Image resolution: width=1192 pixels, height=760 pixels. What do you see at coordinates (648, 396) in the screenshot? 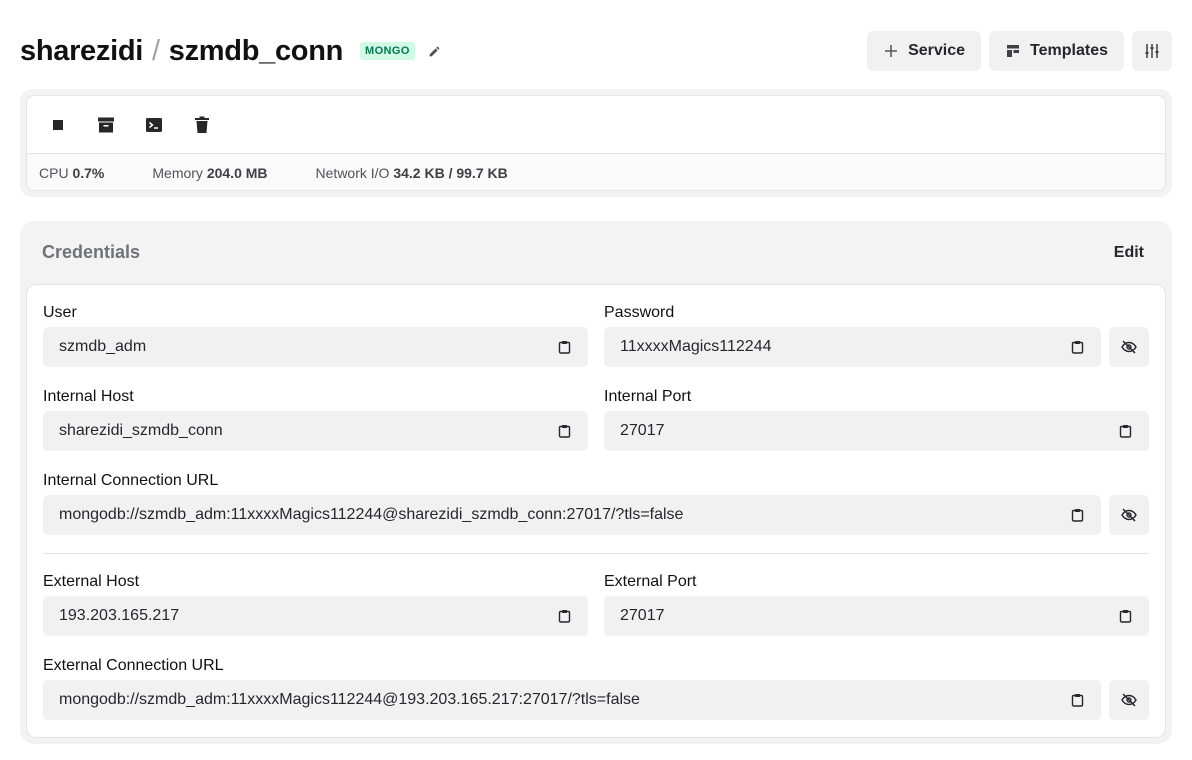
I see `internal-port-label: Internal Port` at bounding box center [648, 396].